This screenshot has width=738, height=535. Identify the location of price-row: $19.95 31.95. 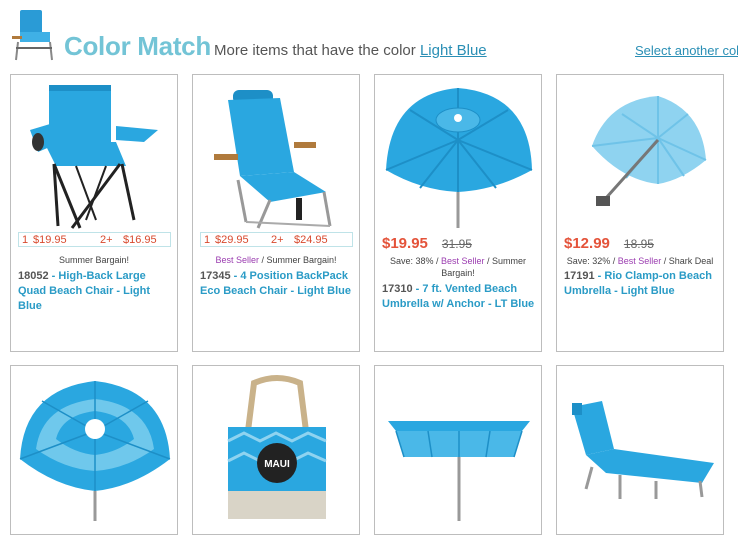
(461, 244).